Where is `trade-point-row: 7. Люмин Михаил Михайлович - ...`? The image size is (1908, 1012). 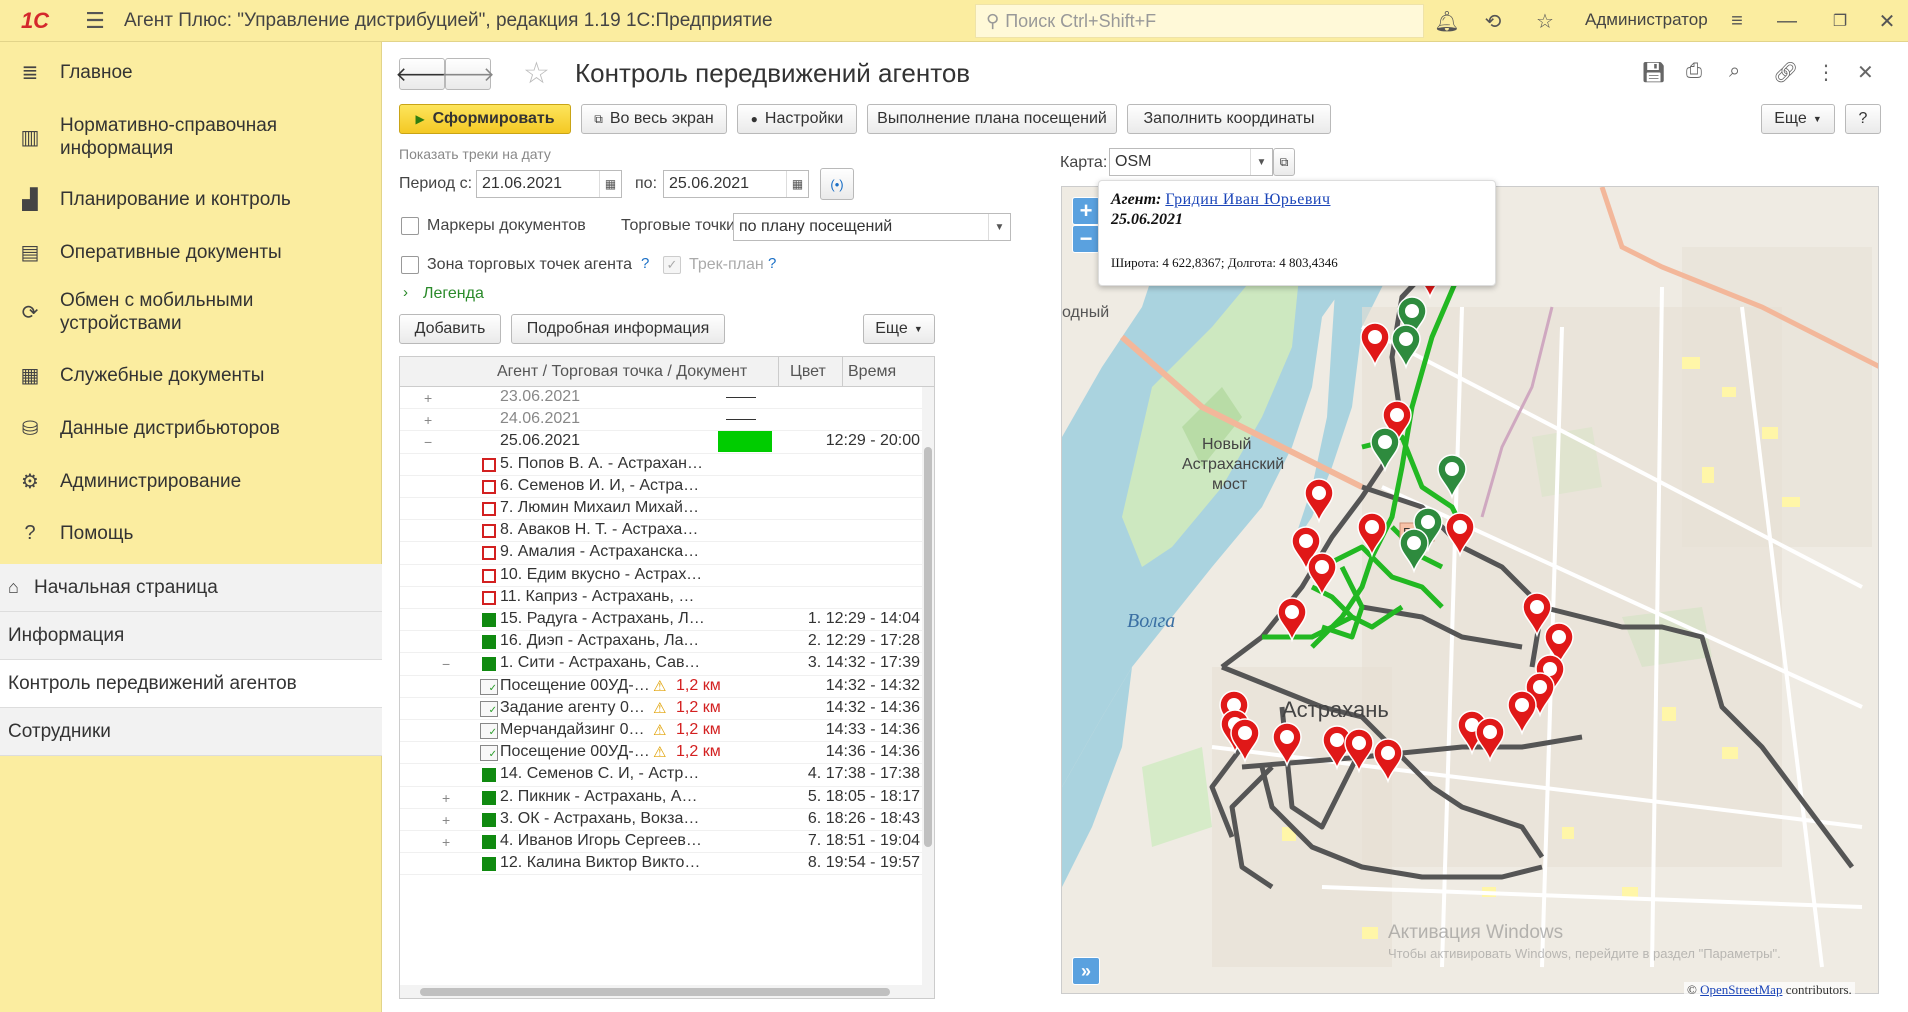 trade-point-row: 7. Люмин Михаил Михайлович - ... is located at coordinates (661, 509).